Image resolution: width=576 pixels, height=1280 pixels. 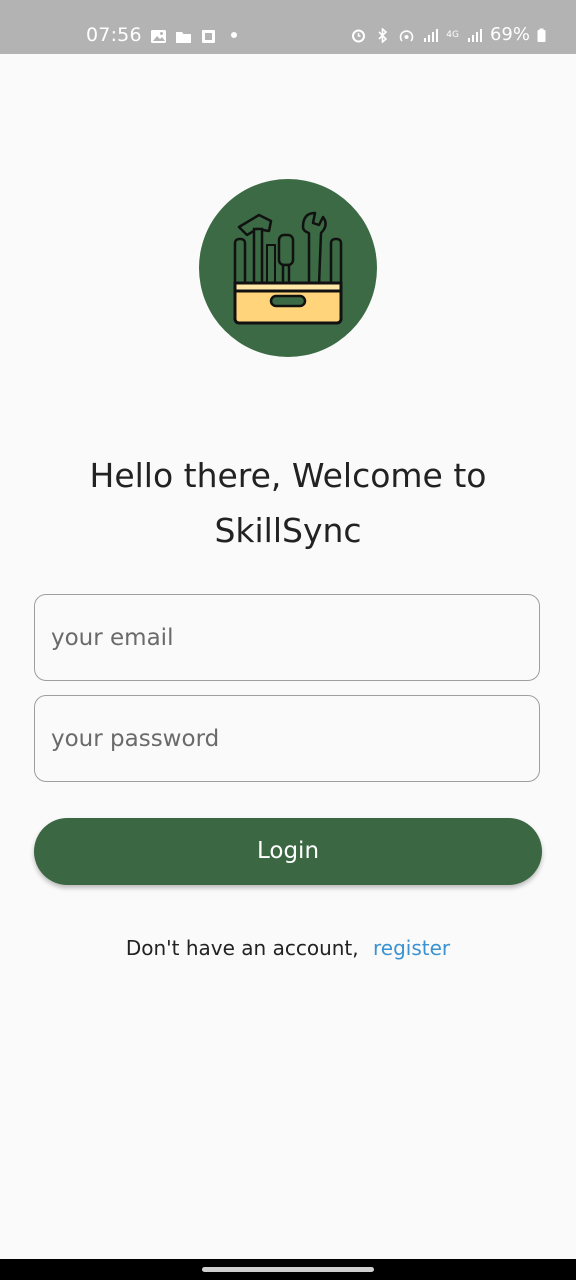 What do you see at coordinates (358, 35) in the screenshot?
I see `alarm-icon` at bounding box center [358, 35].